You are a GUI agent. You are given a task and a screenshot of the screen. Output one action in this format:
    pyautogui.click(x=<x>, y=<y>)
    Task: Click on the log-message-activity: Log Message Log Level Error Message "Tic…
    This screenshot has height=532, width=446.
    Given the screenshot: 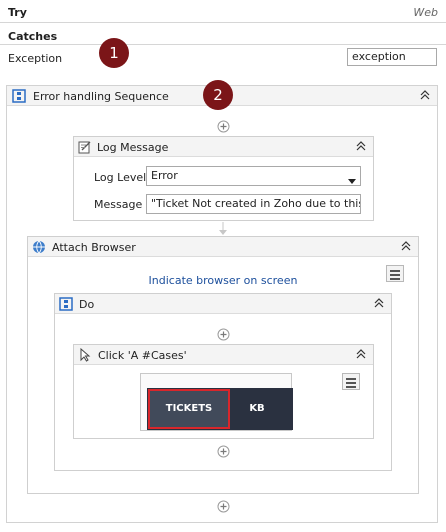 What is the action you would take?
    pyautogui.click(x=223, y=178)
    